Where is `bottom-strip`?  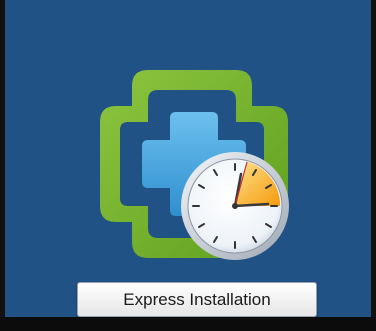 bottom-strip is located at coordinates (188, 324).